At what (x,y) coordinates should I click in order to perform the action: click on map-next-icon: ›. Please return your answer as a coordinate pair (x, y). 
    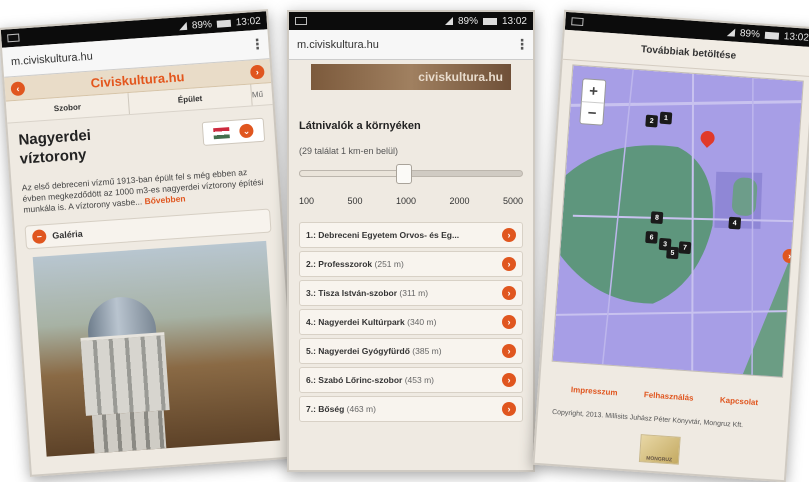
    Looking at the image, I should click on (790, 256).